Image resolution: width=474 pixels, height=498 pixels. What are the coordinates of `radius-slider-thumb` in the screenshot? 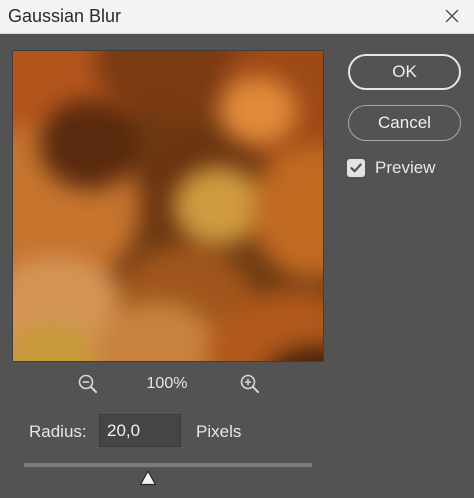 It's located at (148, 478).